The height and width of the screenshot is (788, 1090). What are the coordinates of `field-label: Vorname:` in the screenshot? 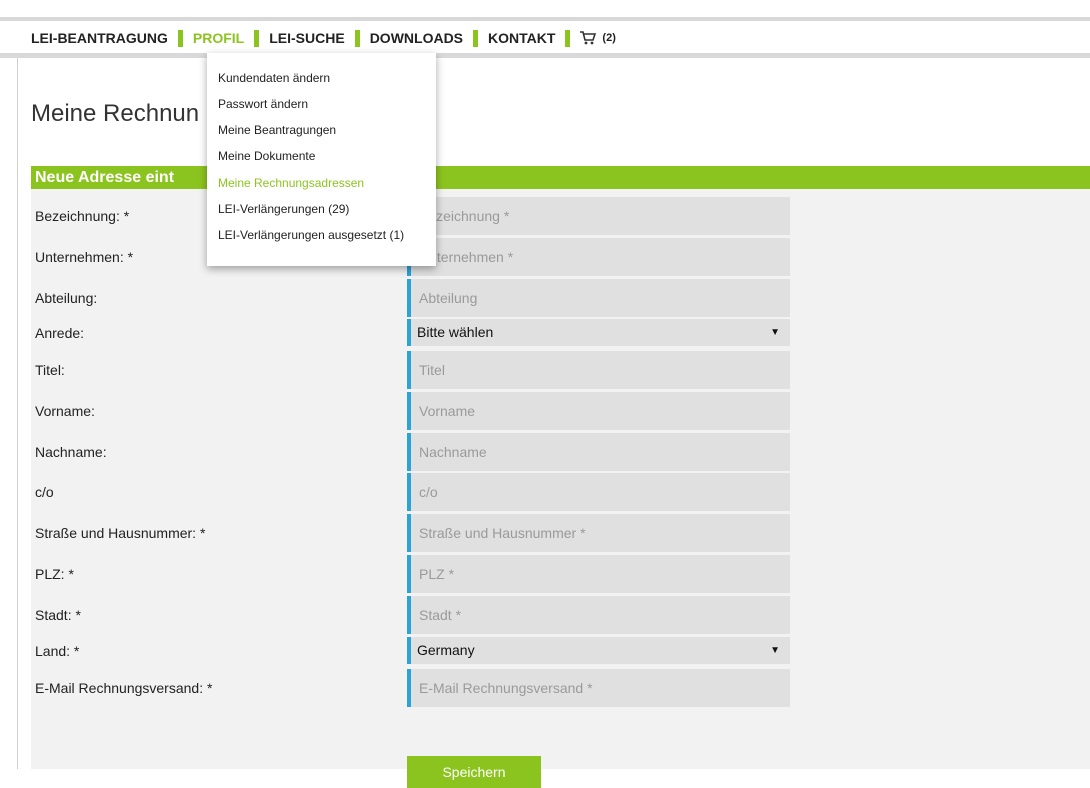 It's located at (65, 411).